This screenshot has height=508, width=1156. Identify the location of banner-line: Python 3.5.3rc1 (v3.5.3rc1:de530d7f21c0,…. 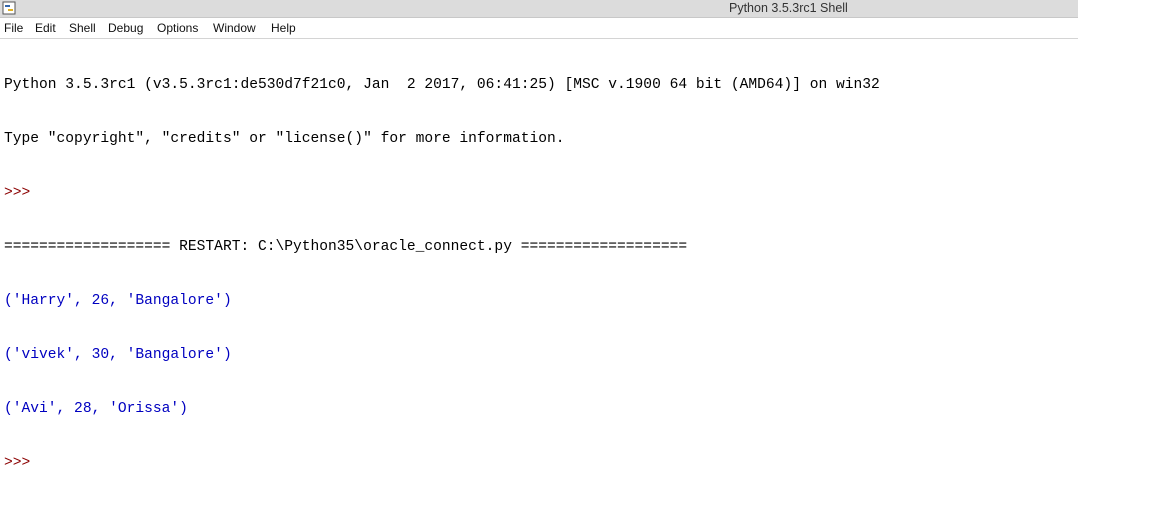
(442, 85).